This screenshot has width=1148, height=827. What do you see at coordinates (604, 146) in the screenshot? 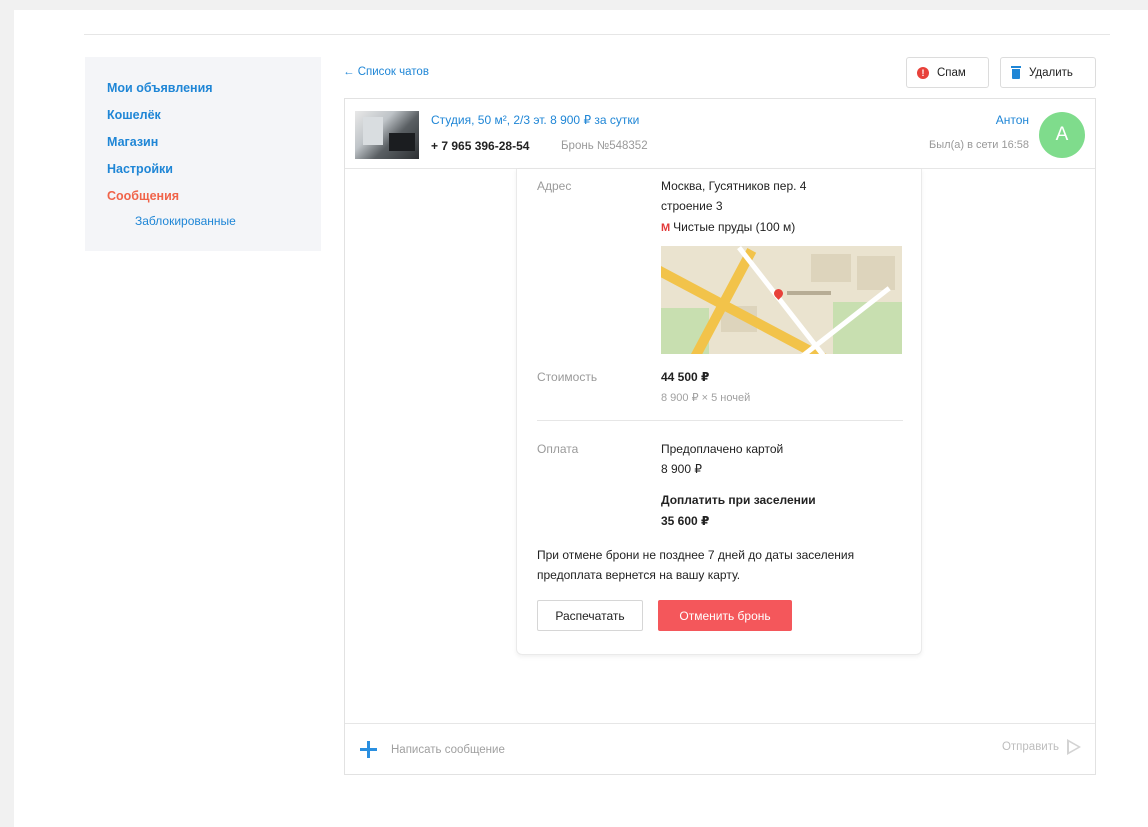
I see `booking-number: Бронь №548352` at bounding box center [604, 146].